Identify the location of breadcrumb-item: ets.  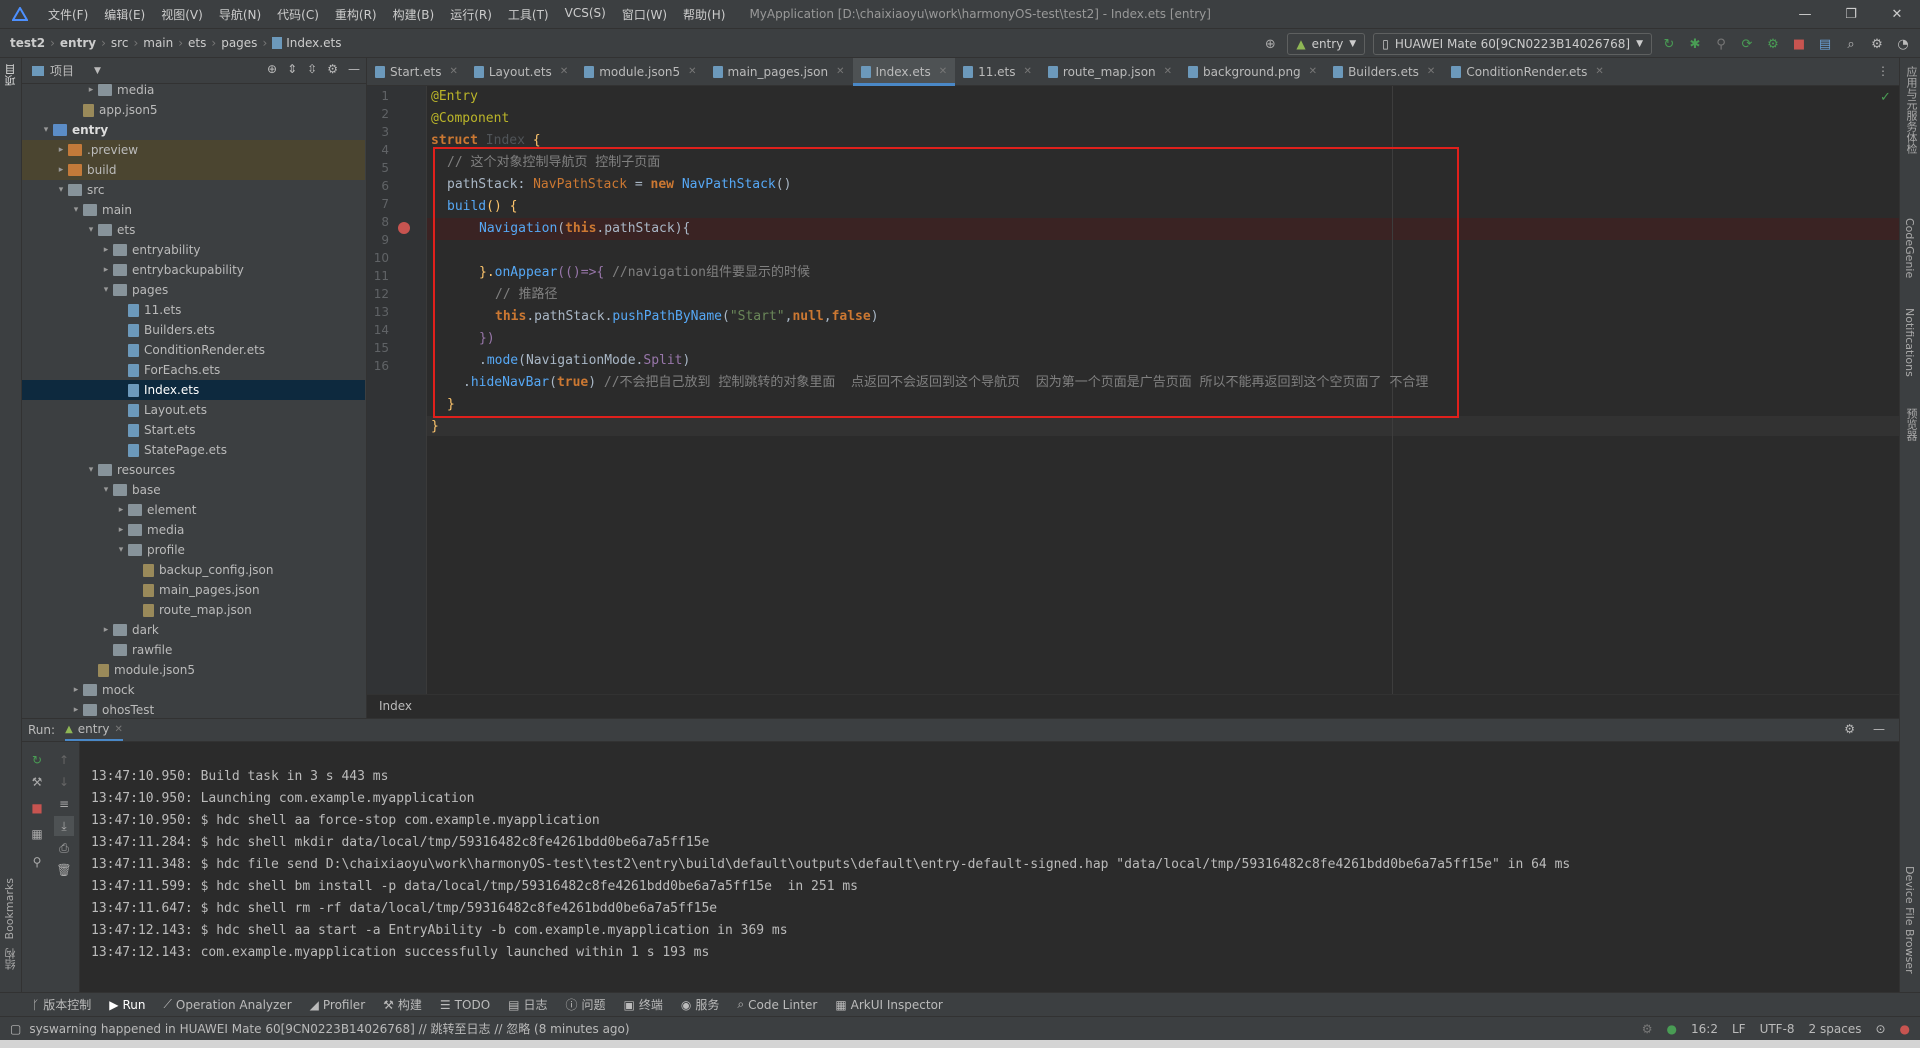
(197, 43).